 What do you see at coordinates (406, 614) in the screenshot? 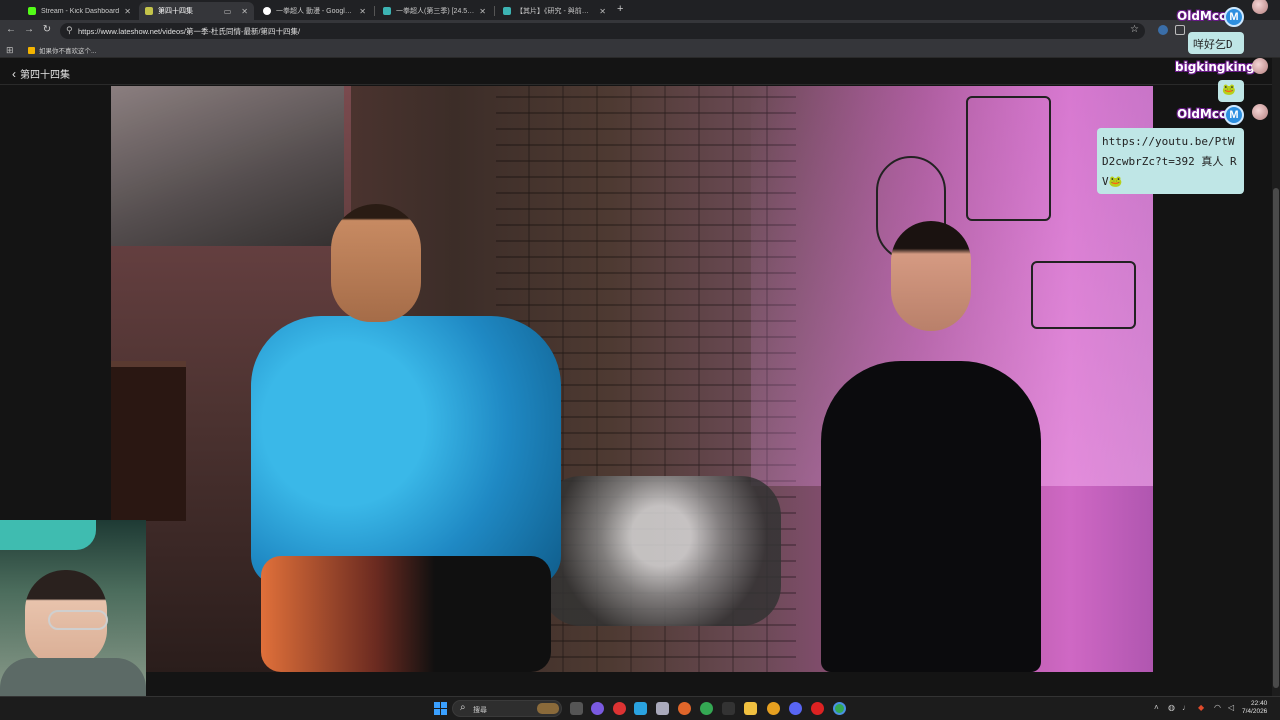
I see `video-scene-man-shorts` at bounding box center [406, 614].